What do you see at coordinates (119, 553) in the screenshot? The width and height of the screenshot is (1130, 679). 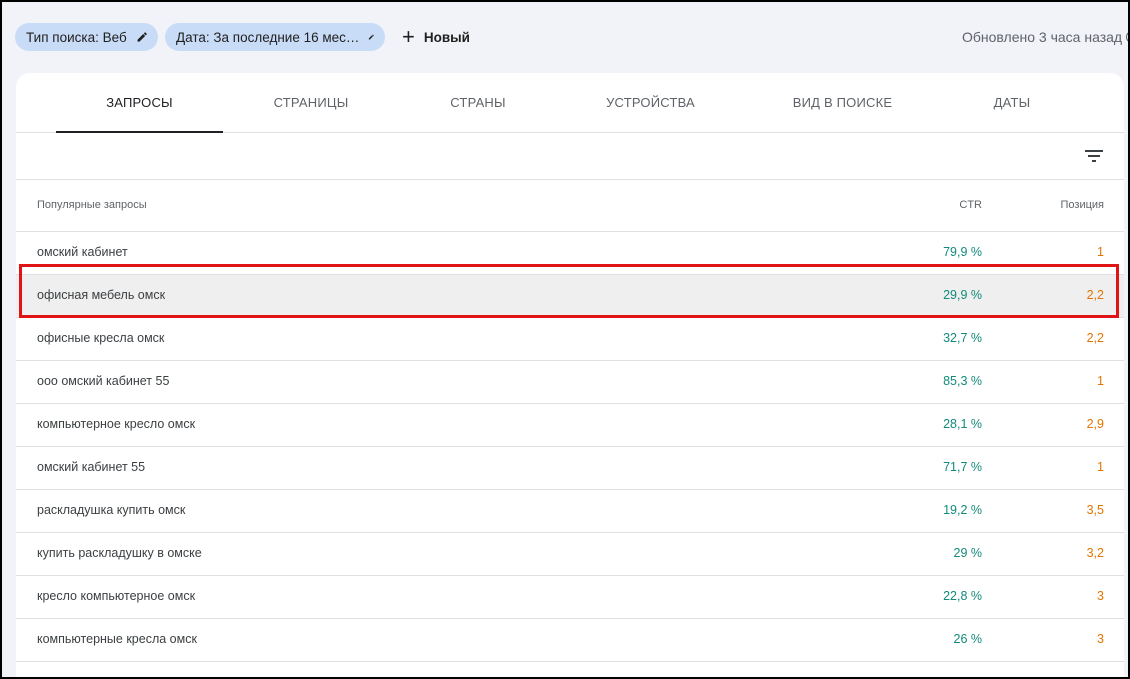 I see `query-cell: купить раскладушку в омске` at bounding box center [119, 553].